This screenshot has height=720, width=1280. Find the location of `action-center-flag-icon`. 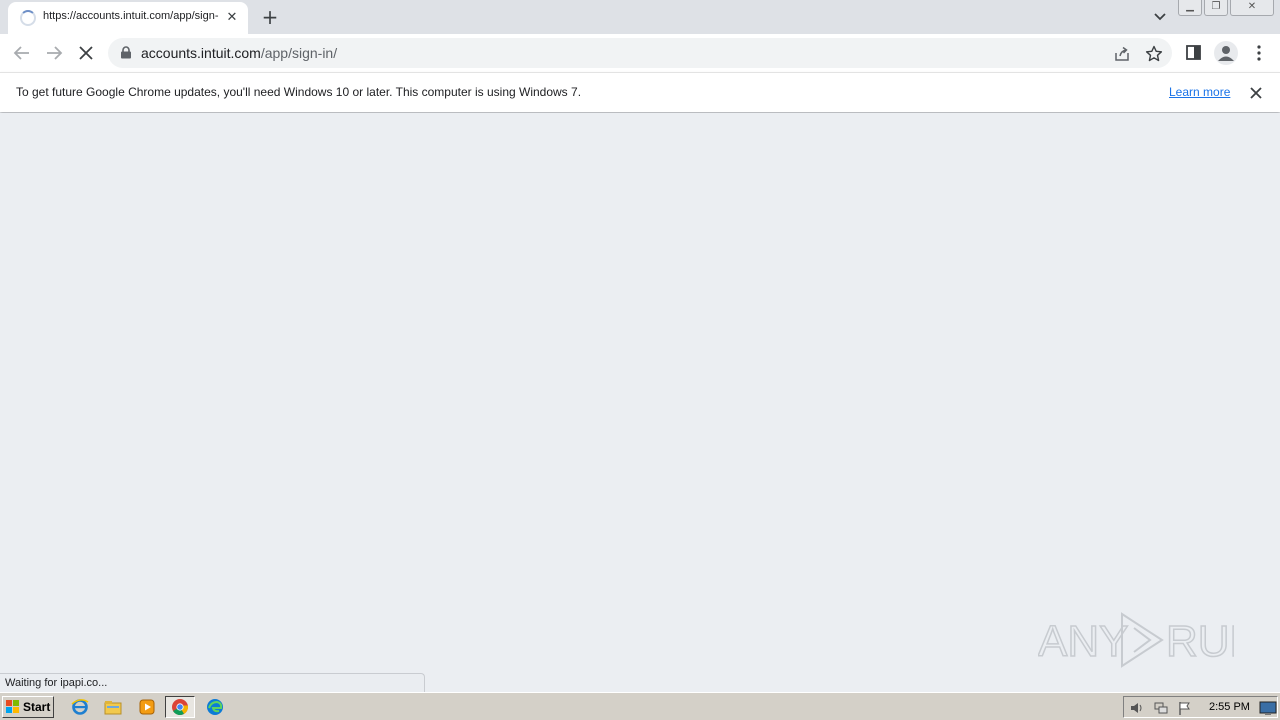

action-center-flag-icon is located at coordinates (1185, 708).